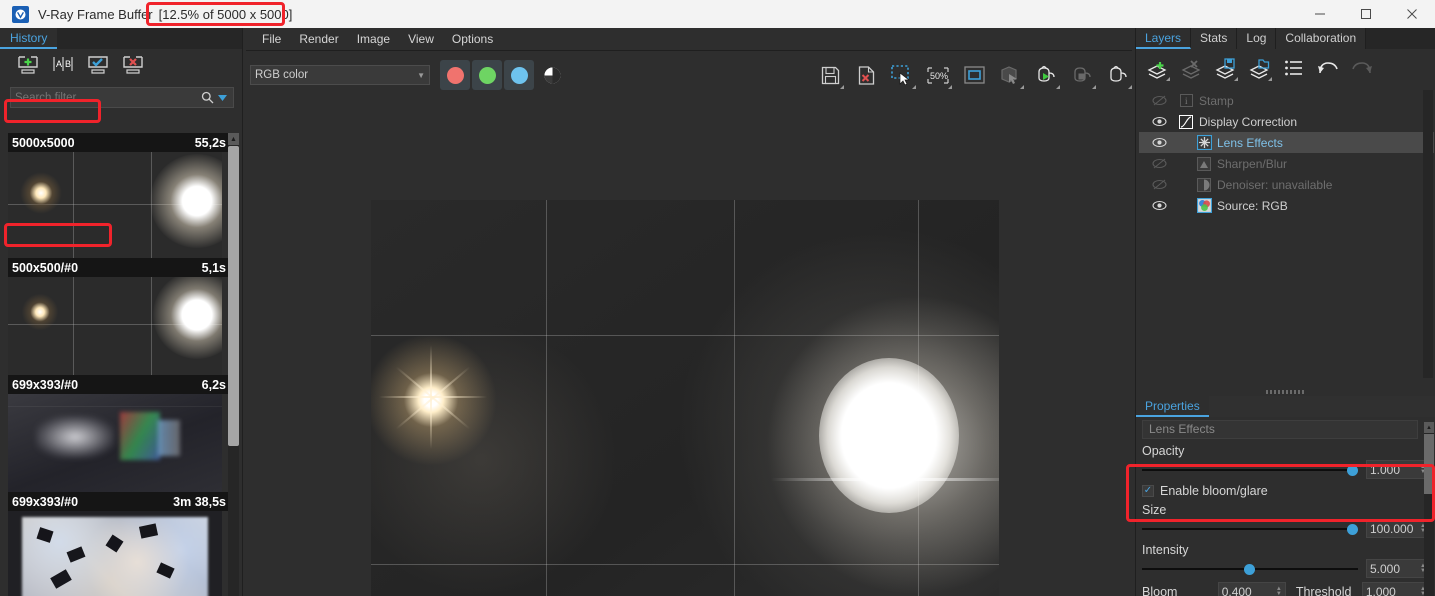  What do you see at coordinates (866, 75) in the screenshot?
I see `clear-image-icon` at bounding box center [866, 75].